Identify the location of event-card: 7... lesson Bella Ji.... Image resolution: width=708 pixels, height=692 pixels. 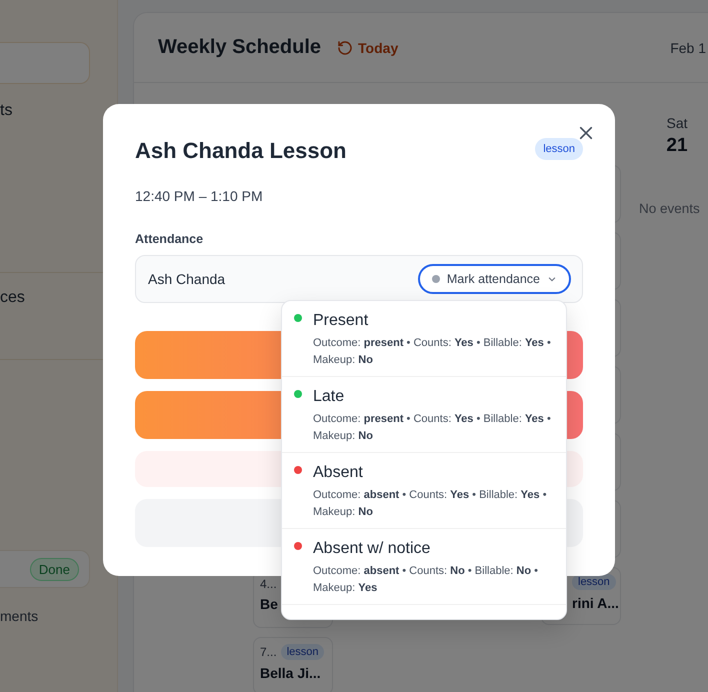
(293, 664).